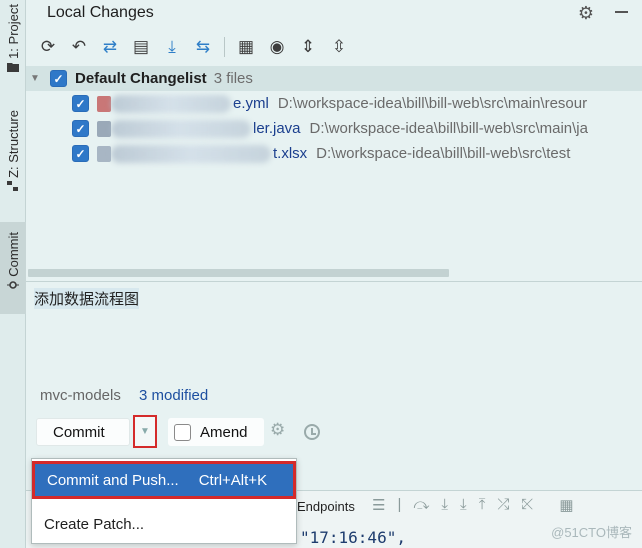 The image size is (642, 548). What do you see at coordinates (12, 185) in the screenshot?
I see `structure-icon` at bounding box center [12, 185].